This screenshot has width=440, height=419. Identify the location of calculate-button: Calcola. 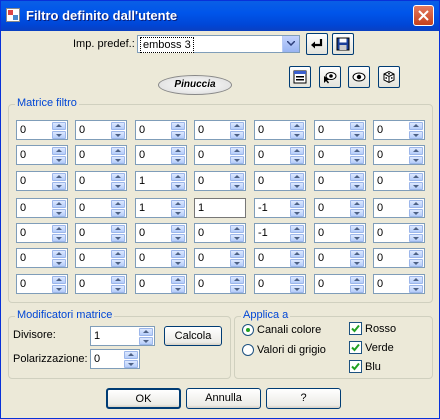
(193, 336).